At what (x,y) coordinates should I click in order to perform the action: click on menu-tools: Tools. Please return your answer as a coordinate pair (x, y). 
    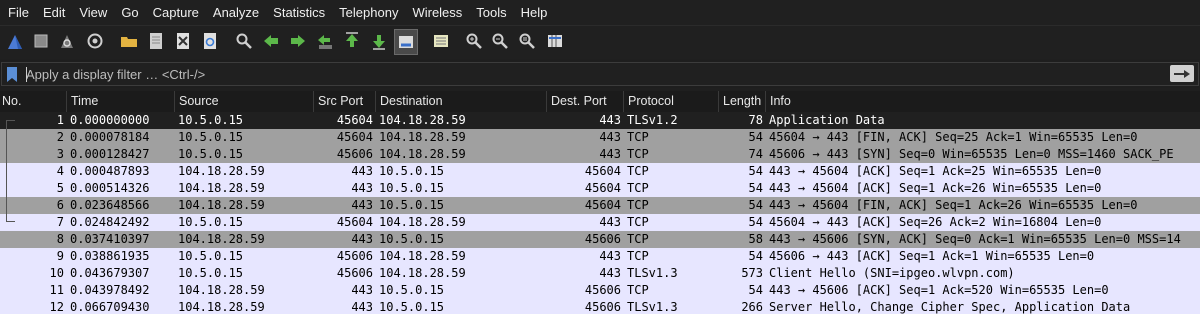
    Looking at the image, I should click on (491, 12).